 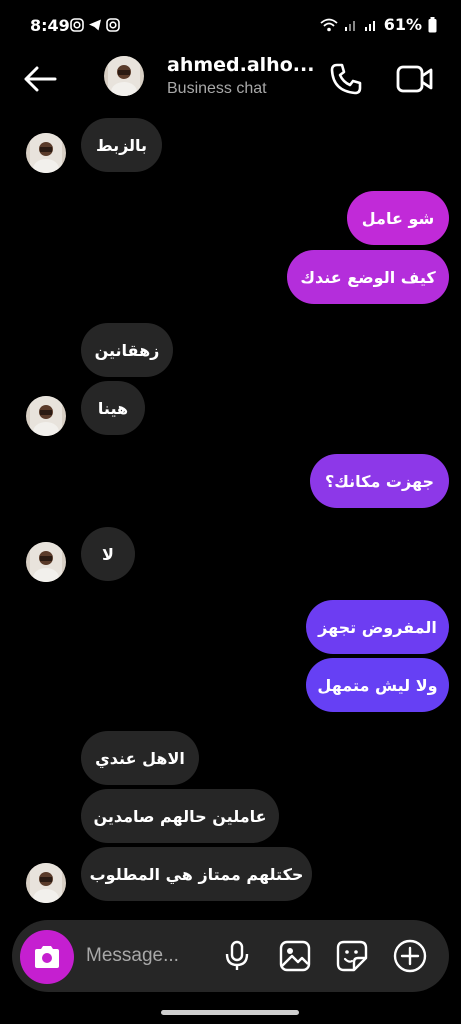 What do you see at coordinates (230, 1012) in the screenshot?
I see `home-indicator` at bounding box center [230, 1012].